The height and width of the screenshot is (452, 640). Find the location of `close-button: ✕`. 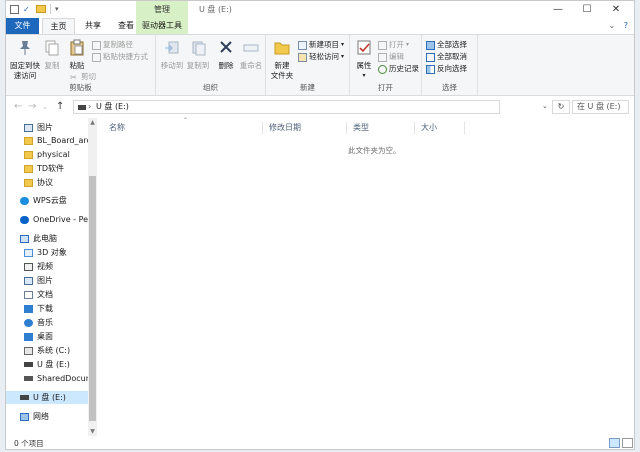

close-button: ✕ is located at coordinates (616, 9).